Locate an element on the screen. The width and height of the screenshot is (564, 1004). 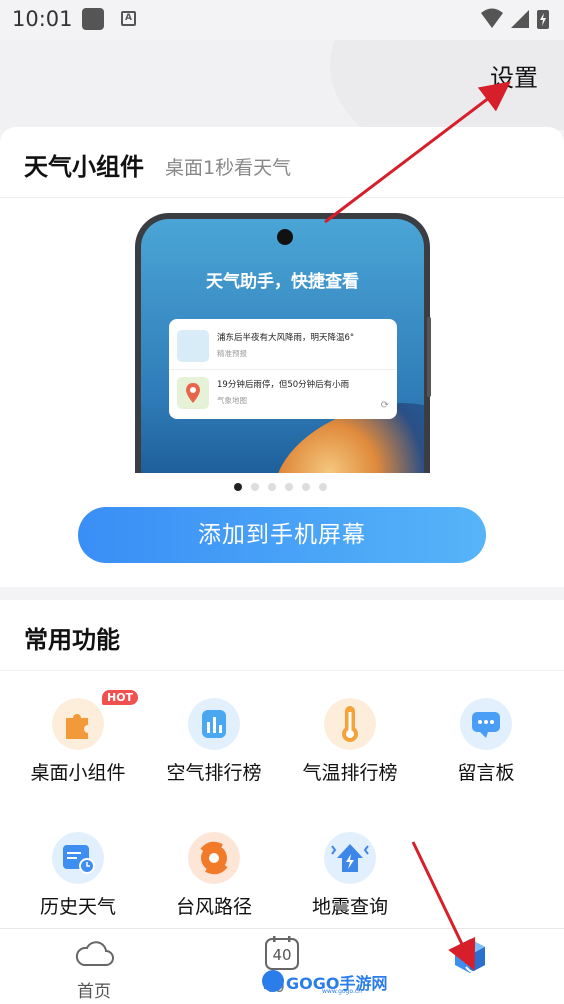
refresh-icon: ⟳ is located at coordinates (384, 405).